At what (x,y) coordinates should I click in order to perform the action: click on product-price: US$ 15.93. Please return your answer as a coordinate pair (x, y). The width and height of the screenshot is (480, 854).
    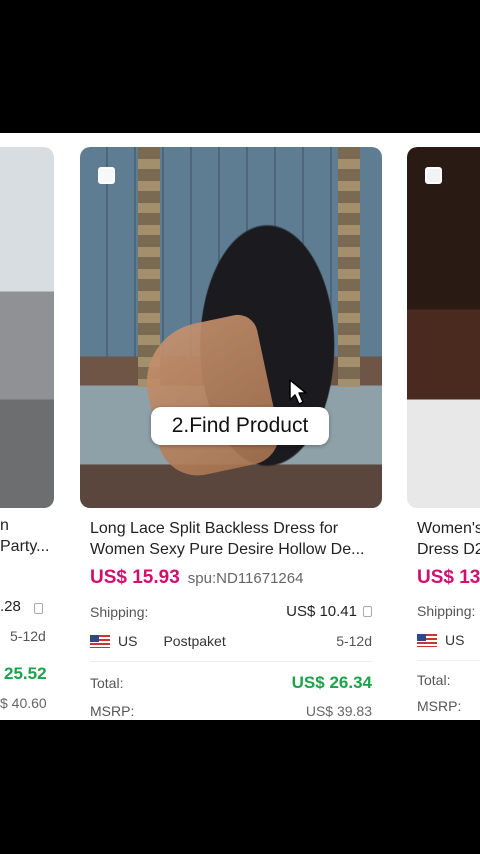
    Looking at the image, I should click on (135, 577).